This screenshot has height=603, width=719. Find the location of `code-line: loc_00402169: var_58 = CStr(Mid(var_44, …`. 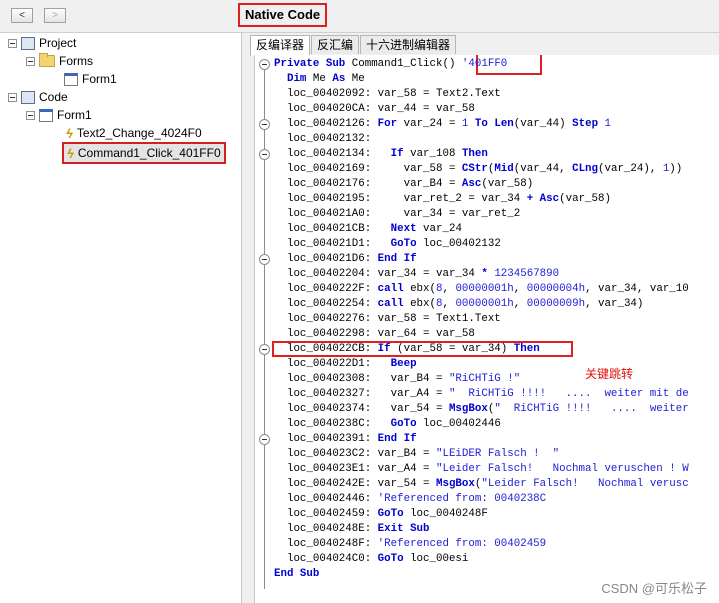

code-line: loc_00402169: var_58 = CStr(Mid(var_44, … is located at coordinates (478, 169).